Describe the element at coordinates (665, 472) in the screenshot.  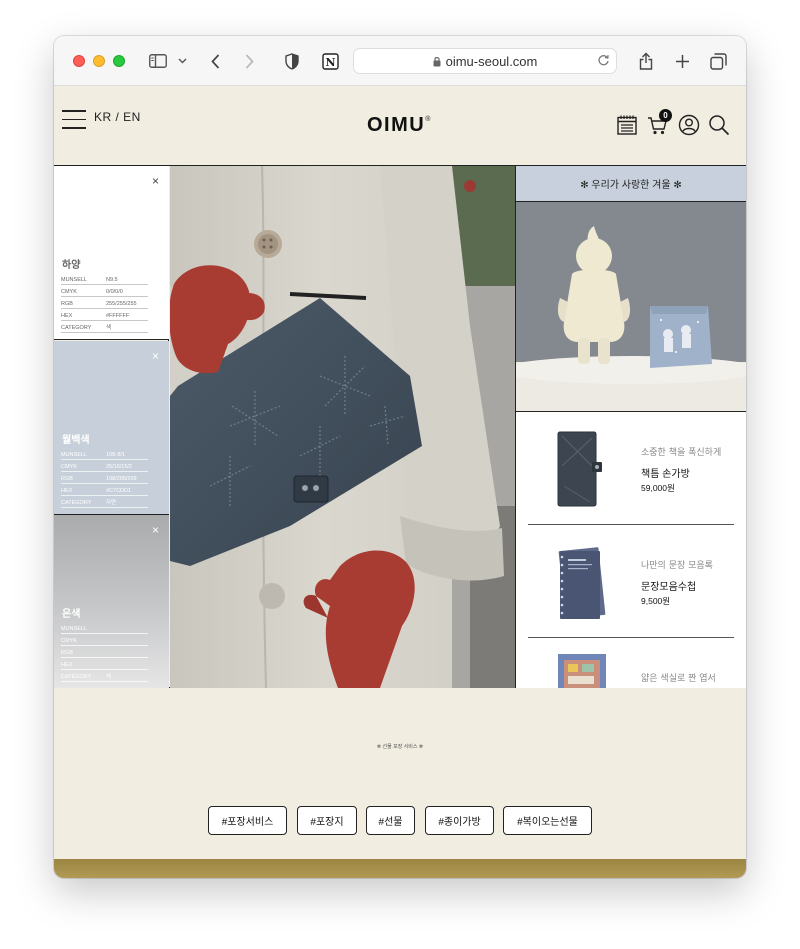
I see `product-name: 책틈 손가방` at that location.